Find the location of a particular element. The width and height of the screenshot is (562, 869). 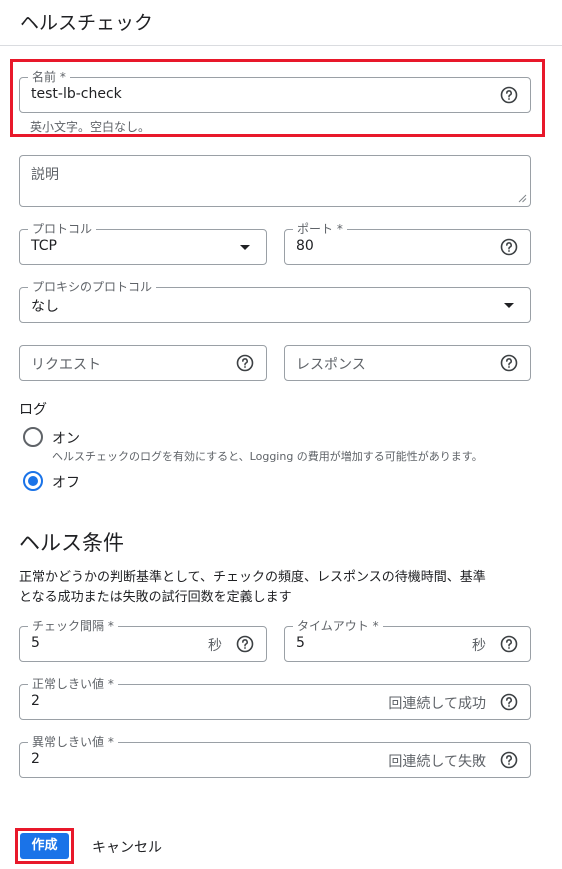

health-criteria-heading: ヘルス条件 is located at coordinates (71, 543).